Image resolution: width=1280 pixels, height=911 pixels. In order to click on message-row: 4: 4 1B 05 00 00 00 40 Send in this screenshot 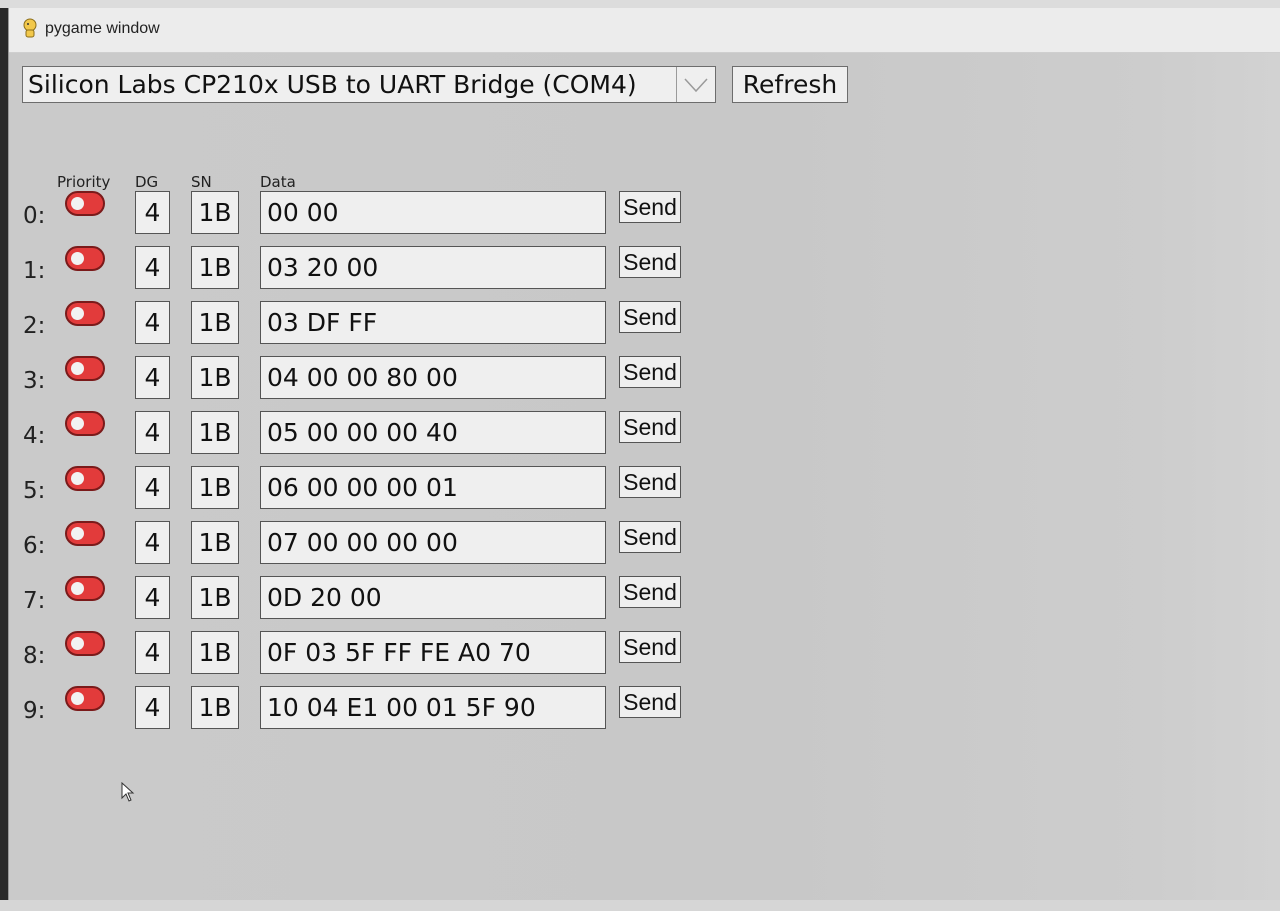, I will do `click(359, 434)`.